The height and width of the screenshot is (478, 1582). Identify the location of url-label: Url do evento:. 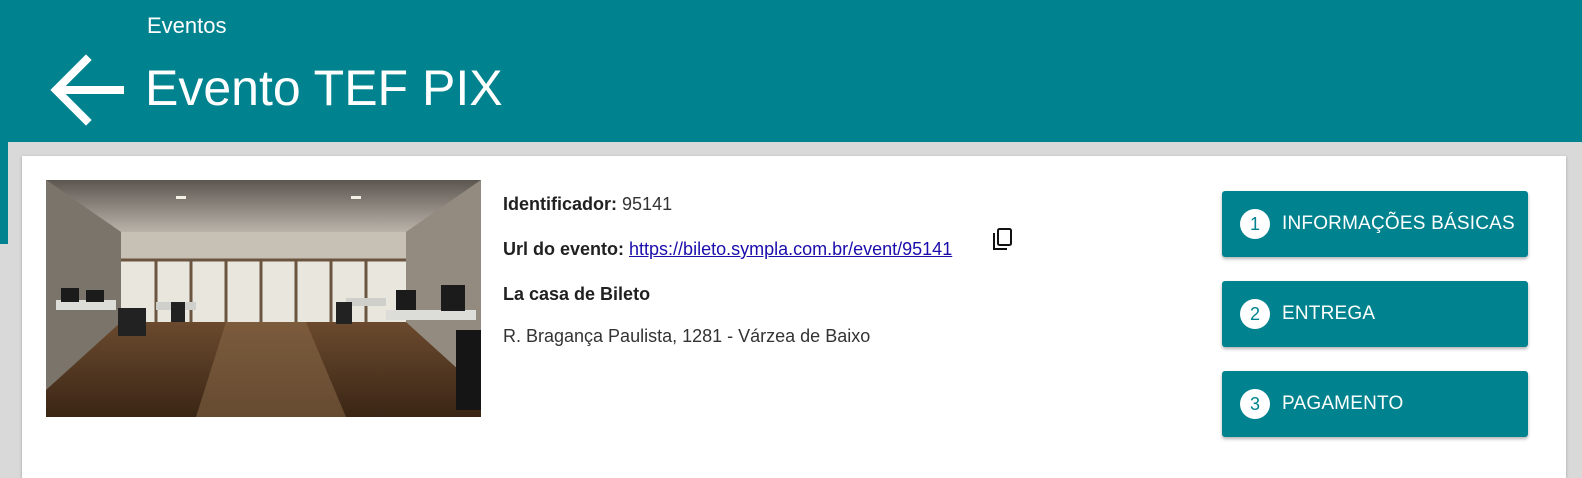
(564, 249).